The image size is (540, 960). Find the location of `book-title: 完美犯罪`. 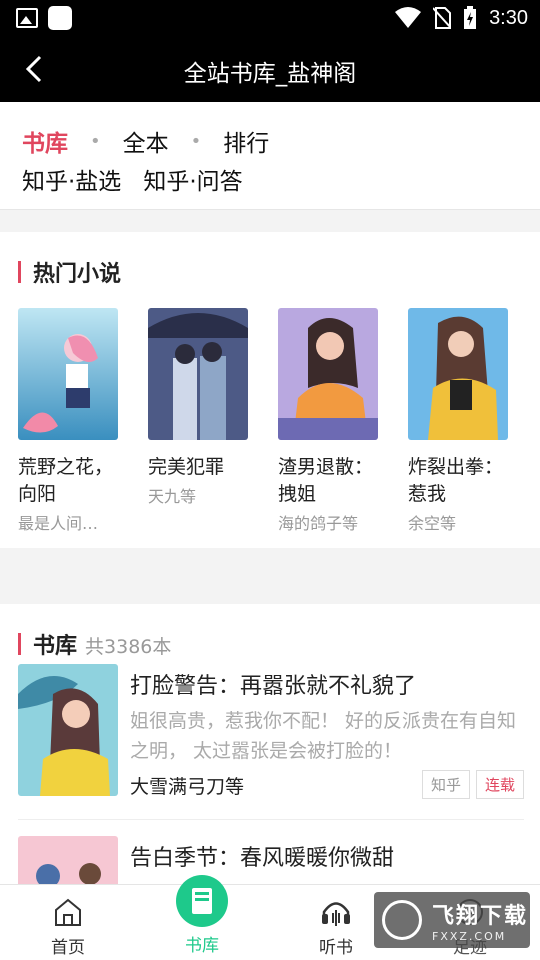

book-title: 完美犯罪 is located at coordinates (198, 467).